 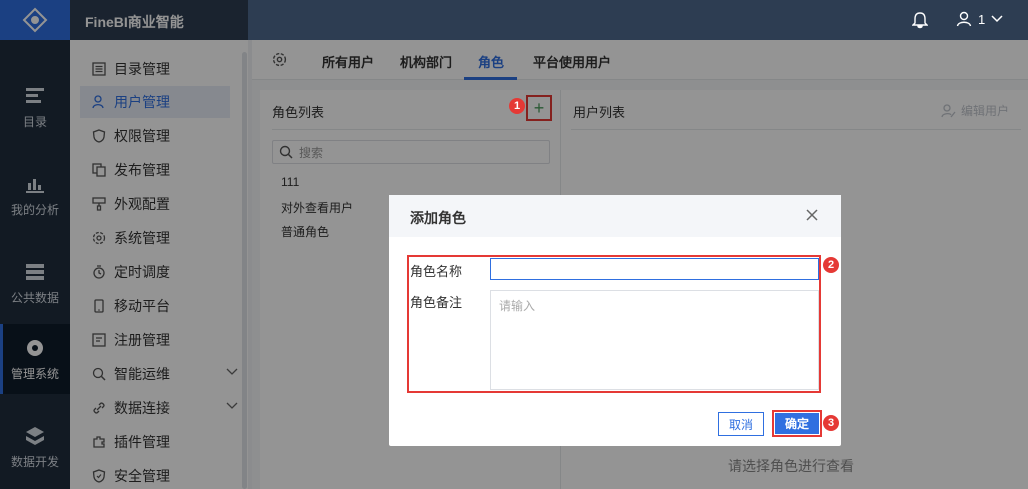 I want to click on ok-button: 确定, so click(x=797, y=423).